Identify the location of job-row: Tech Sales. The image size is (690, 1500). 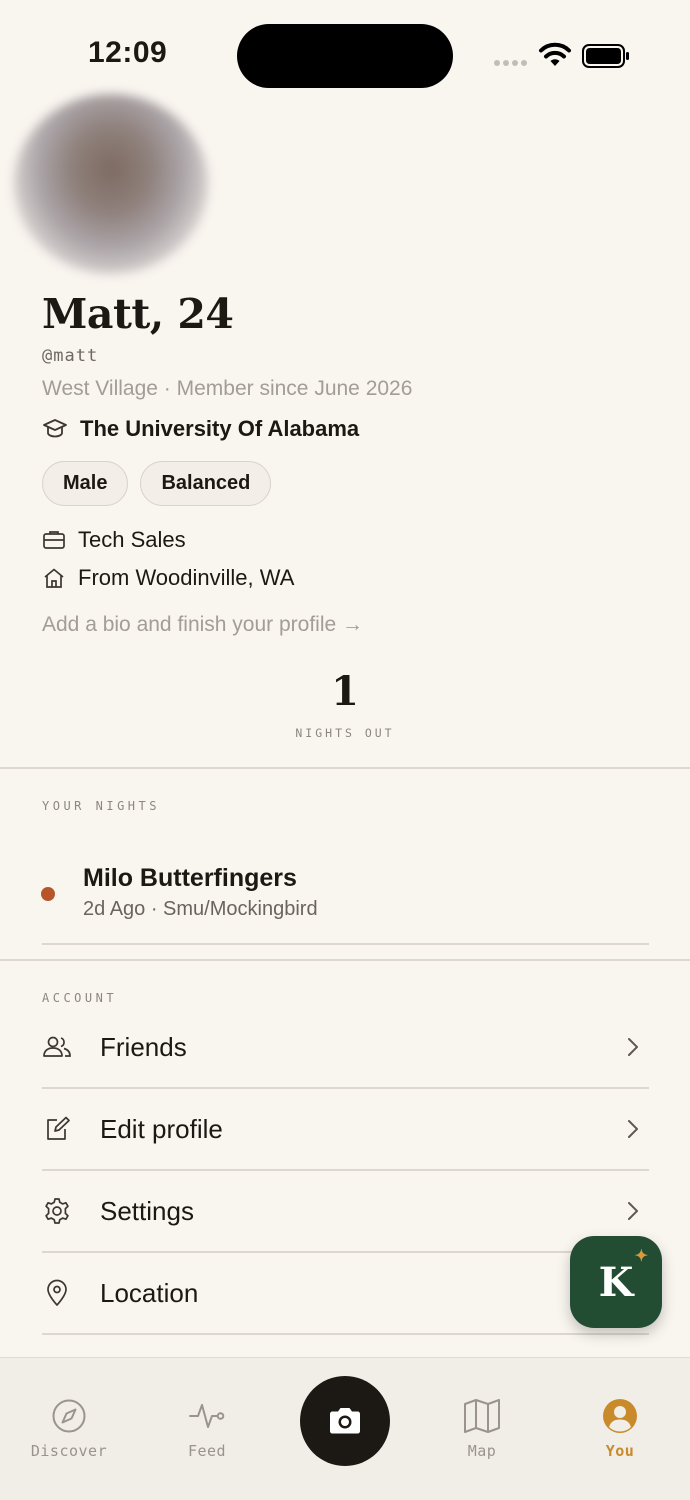
(114, 540).